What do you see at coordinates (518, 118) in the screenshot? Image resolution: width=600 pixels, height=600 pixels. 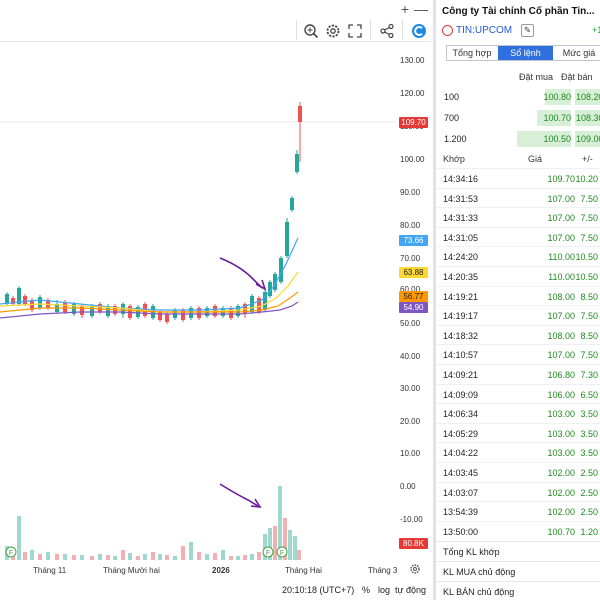 I see `orderbook-row: 700 100.70 108.30` at bounding box center [518, 118].